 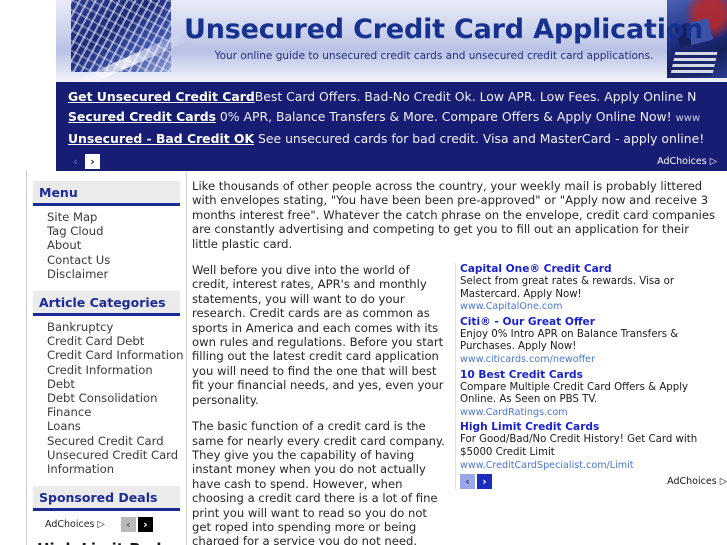 What do you see at coordinates (161, 96) in the screenshot?
I see `top-ad-link-1: Get Unsecured Credit Card` at bounding box center [161, 96].